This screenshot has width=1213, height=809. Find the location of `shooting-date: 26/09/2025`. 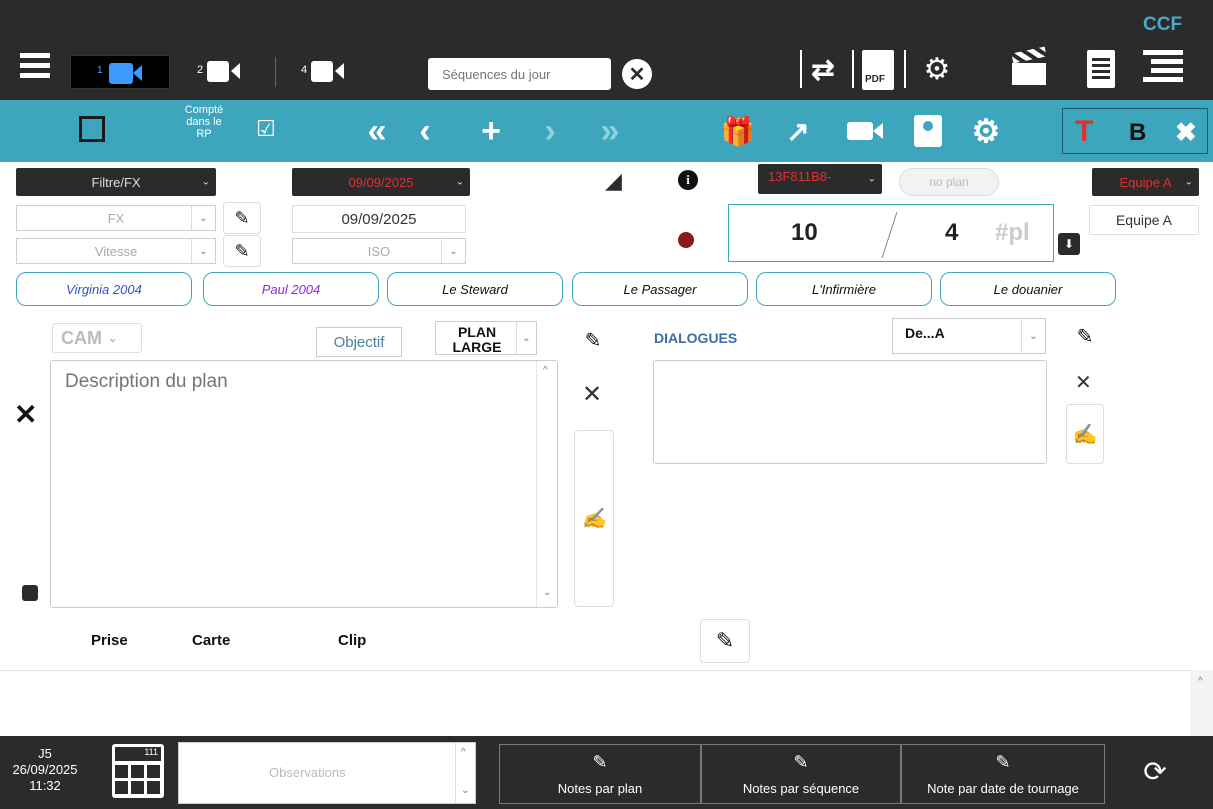

shooting-date: 26/09/2025 is located at coordinates (45, 769).